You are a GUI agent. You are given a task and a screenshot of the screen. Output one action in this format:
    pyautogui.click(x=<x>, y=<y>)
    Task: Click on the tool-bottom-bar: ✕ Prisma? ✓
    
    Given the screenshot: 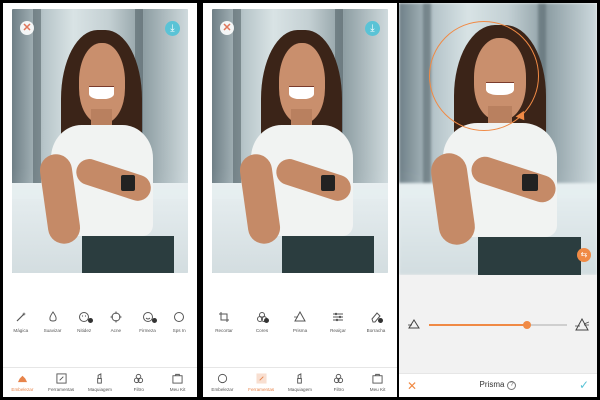 What is the action you would take?
    pyautogui.click(x=498, y=385)
    